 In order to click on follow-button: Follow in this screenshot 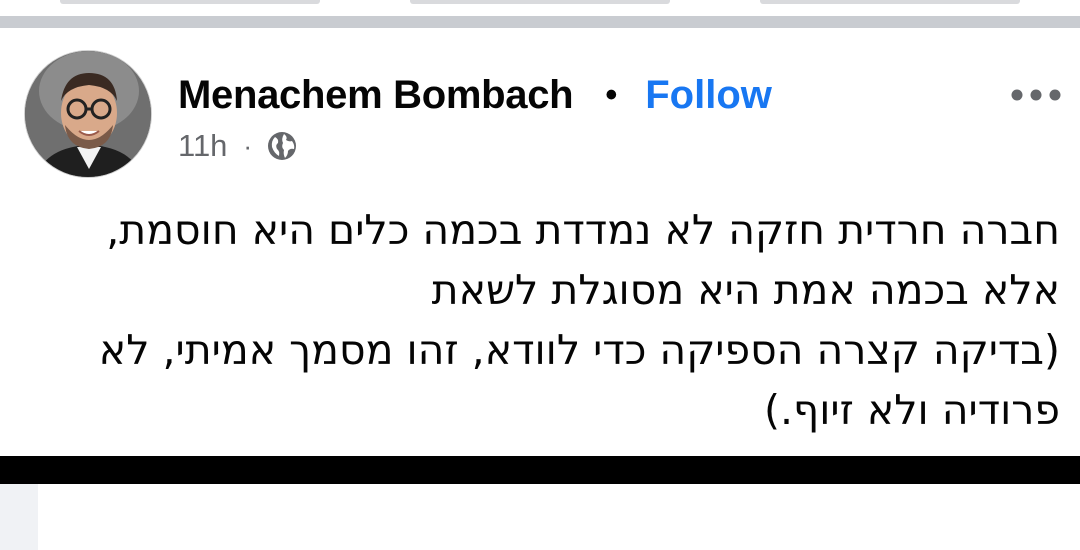, I will do `click(708, 95)`.